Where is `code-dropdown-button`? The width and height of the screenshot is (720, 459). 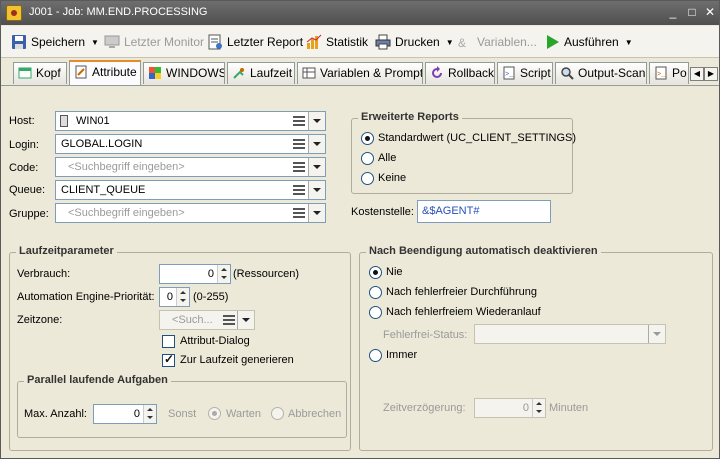 code-dropdown-button is located at coordinates (316, 167).